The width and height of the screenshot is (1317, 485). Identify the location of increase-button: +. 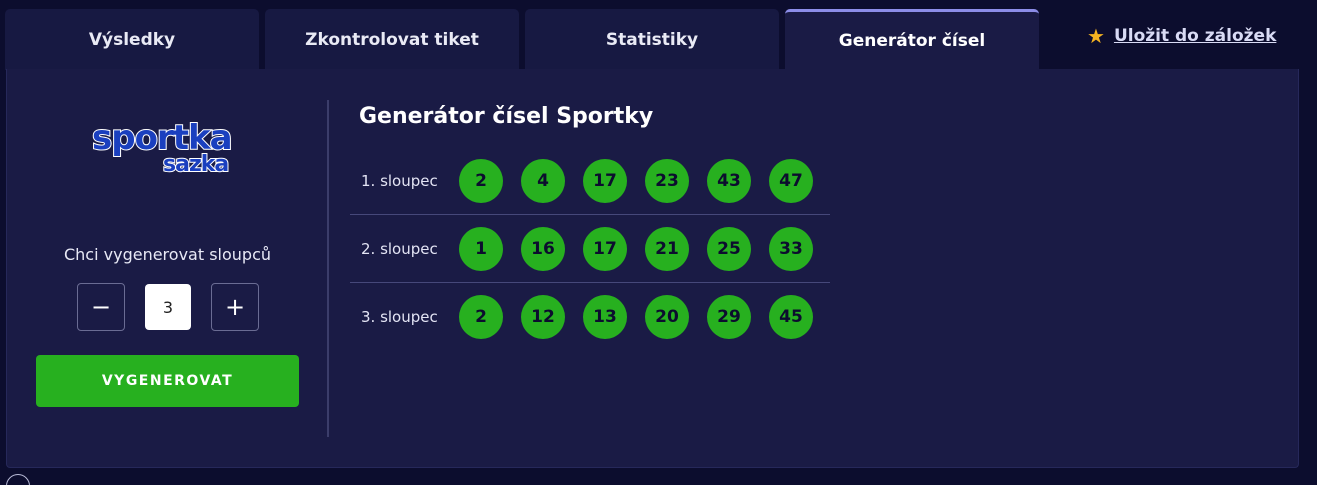
(235, 307).